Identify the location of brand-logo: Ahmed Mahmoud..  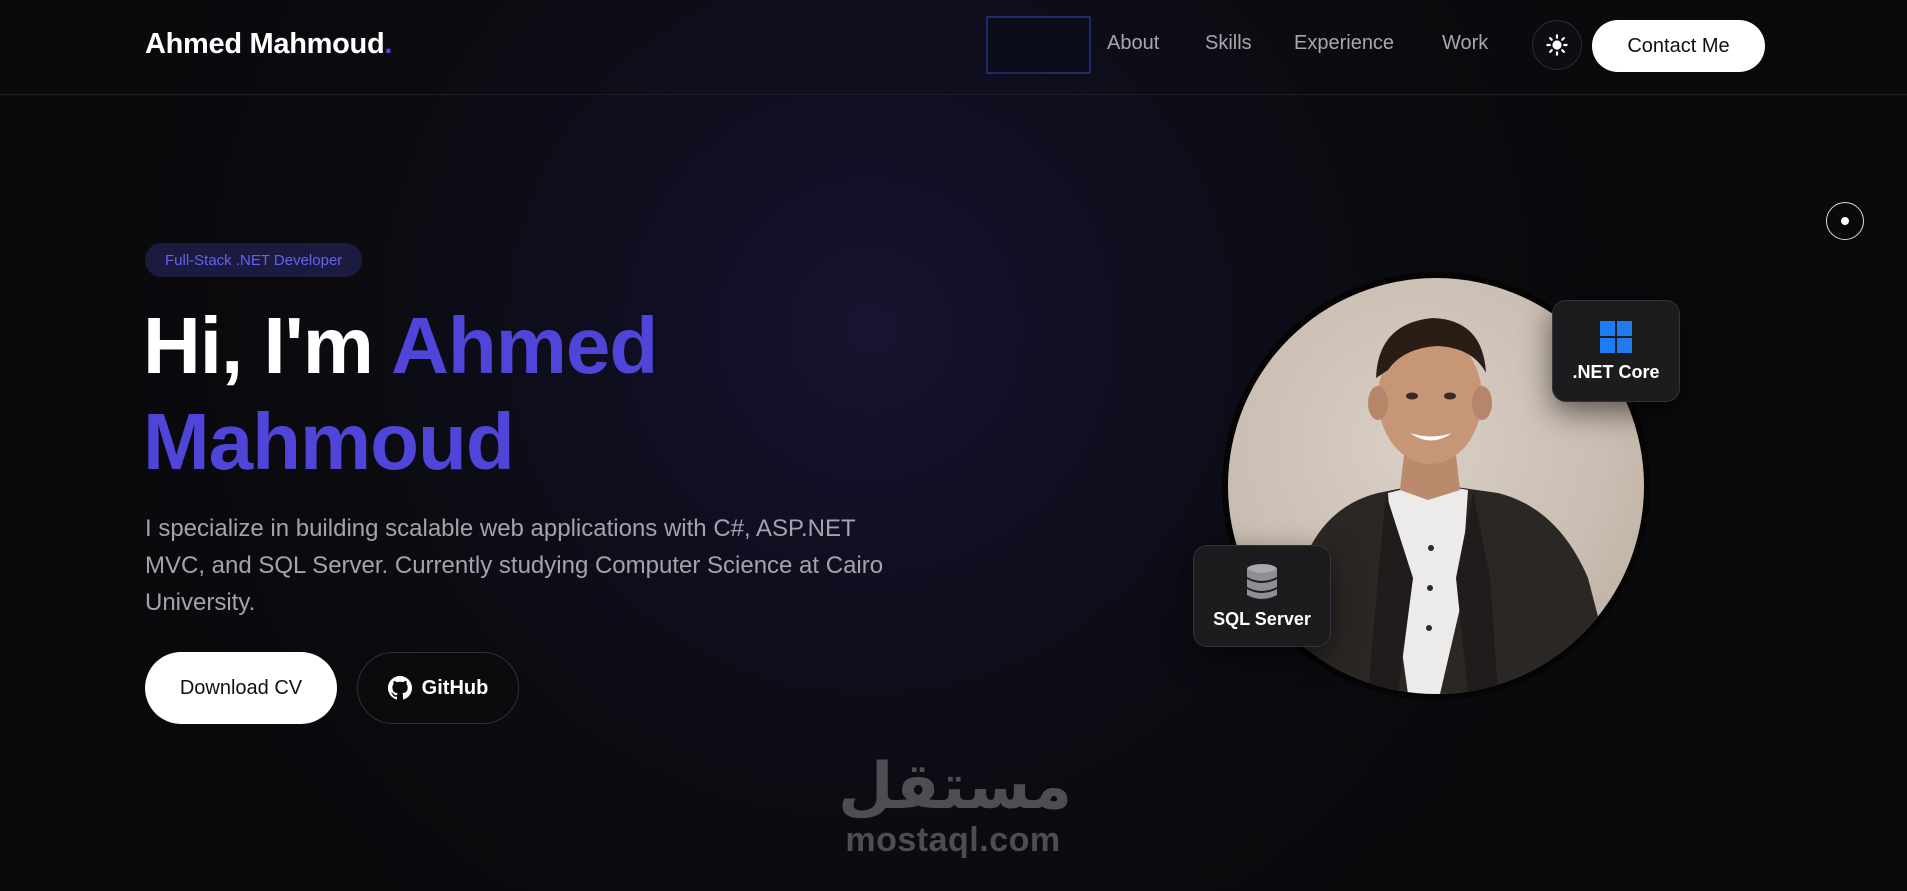
(268, 44).